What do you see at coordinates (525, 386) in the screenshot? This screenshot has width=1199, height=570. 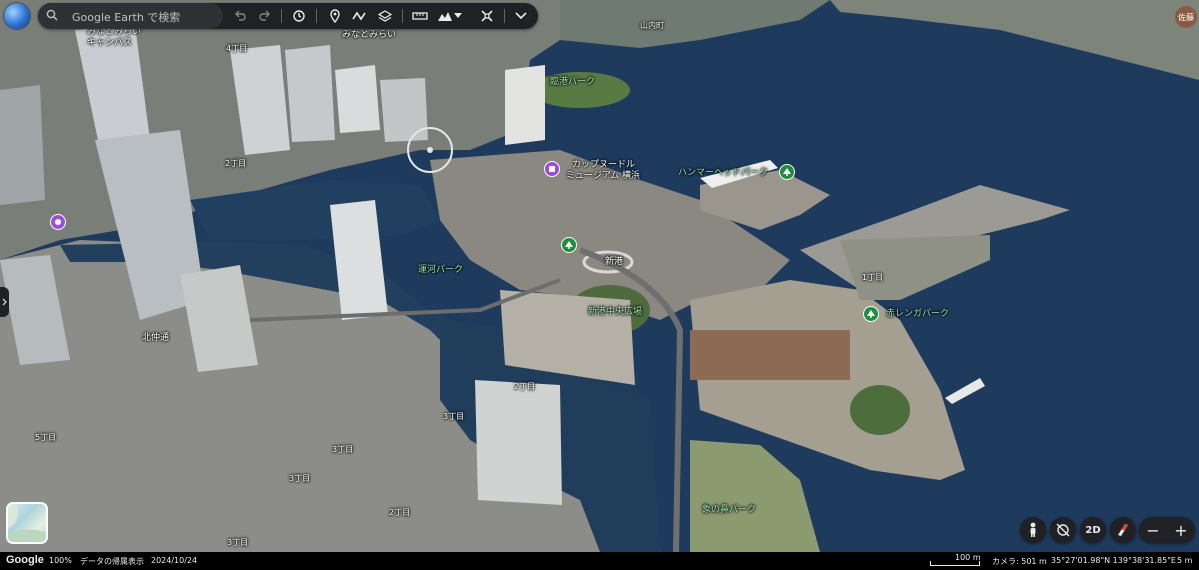 I see `label-chome-2-b: 2丁目` at bounding box center [525, 386].